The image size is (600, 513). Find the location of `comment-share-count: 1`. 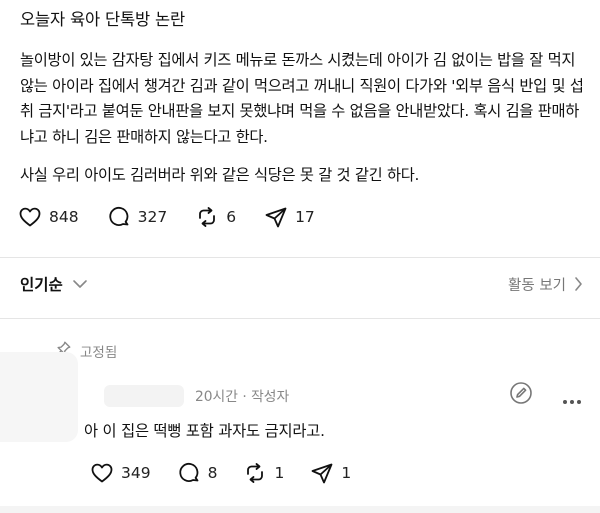

comment-share-count: 1 is located at coordinates (346, 473).